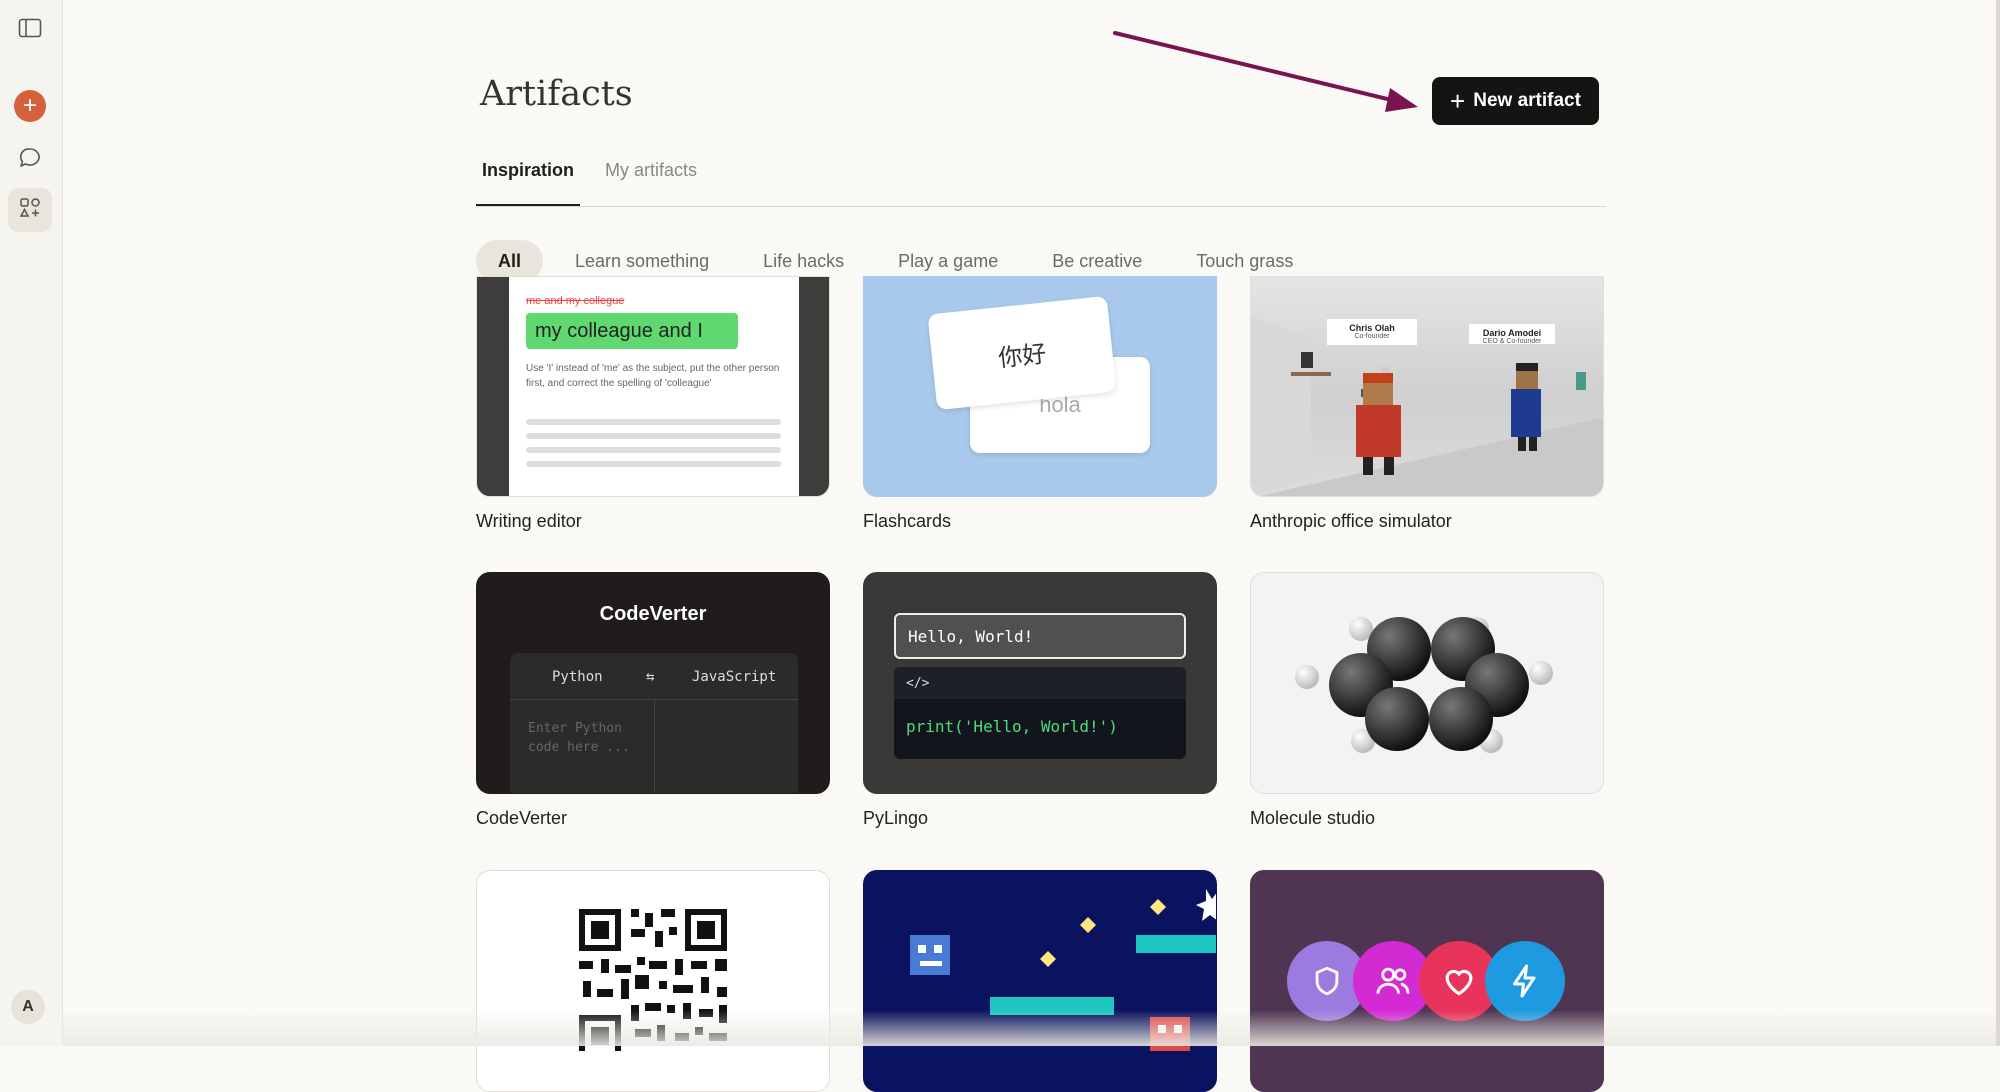  Describe the element at coordinates (1022, 353) in the screenshot. I see `flashcard-front: 你好` at that location.